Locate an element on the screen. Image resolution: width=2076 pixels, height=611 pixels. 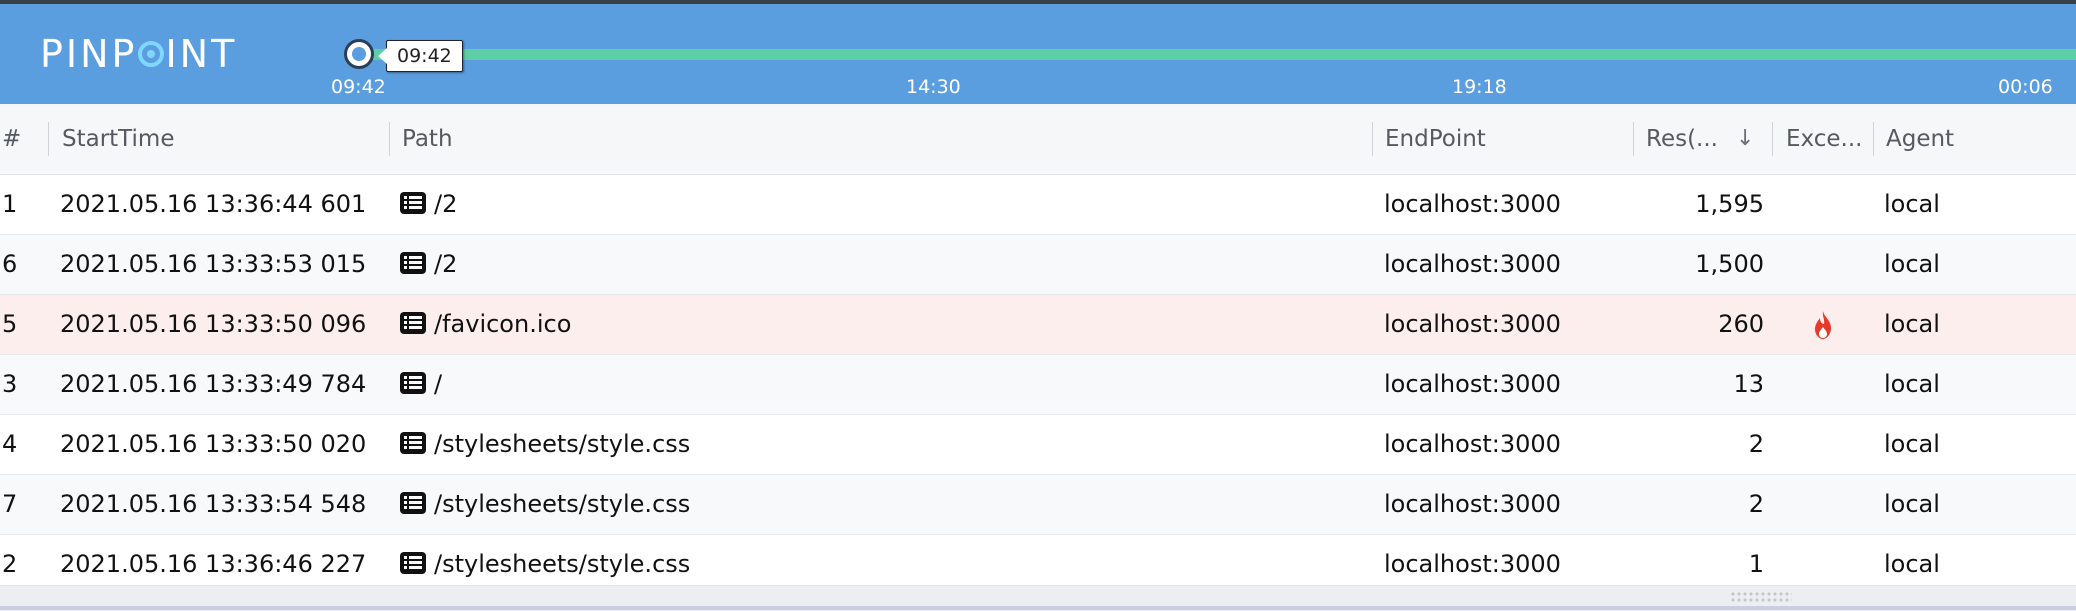
timeline-handle is located at coordinates (359, 54).